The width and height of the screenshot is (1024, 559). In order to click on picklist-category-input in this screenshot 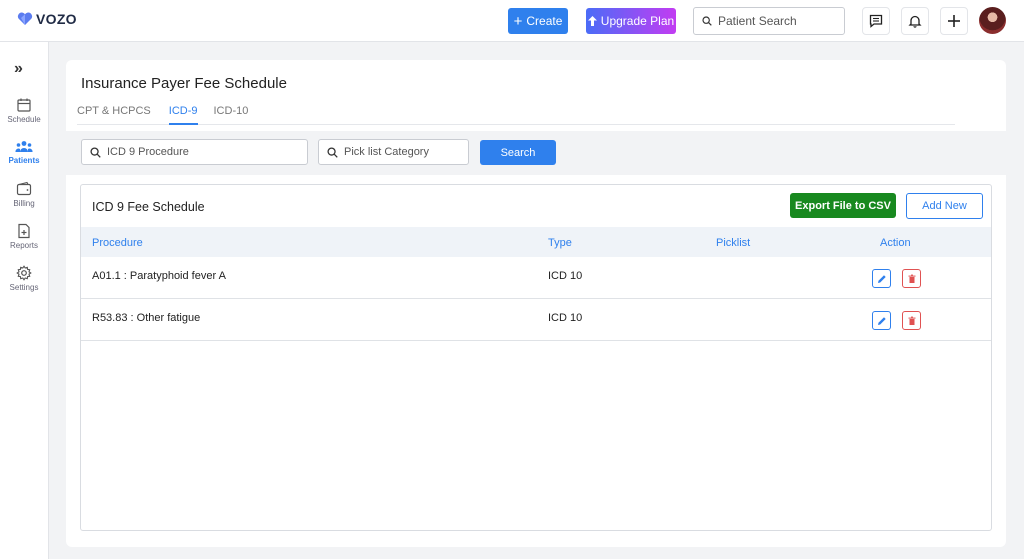, I will do `click(404, 152)`.